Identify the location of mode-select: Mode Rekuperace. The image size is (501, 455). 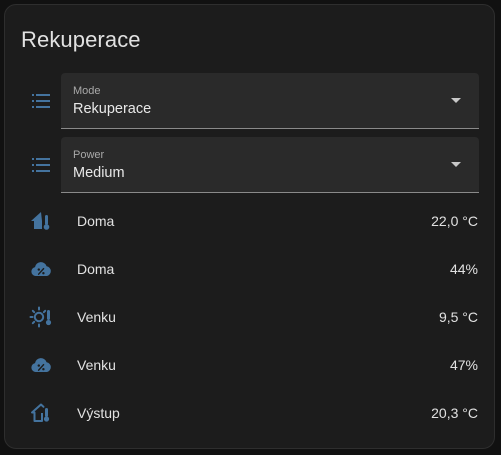
(270, 101).